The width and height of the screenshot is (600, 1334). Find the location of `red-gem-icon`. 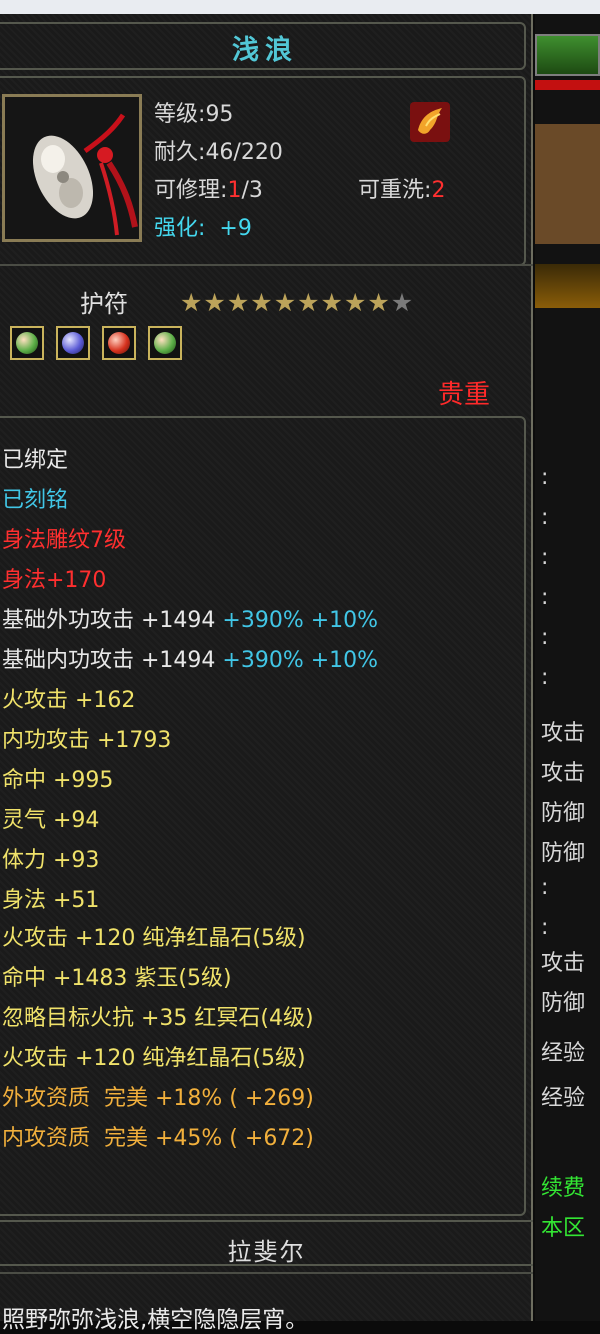

red-gem-icon is located at coordinates (119, 343).